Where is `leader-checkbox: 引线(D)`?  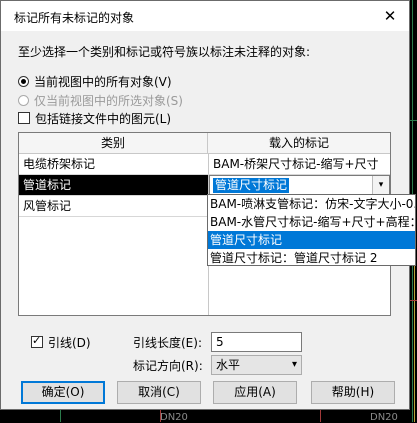
leader-checkbox: 引线(D) is located at coordinates (61, 342).